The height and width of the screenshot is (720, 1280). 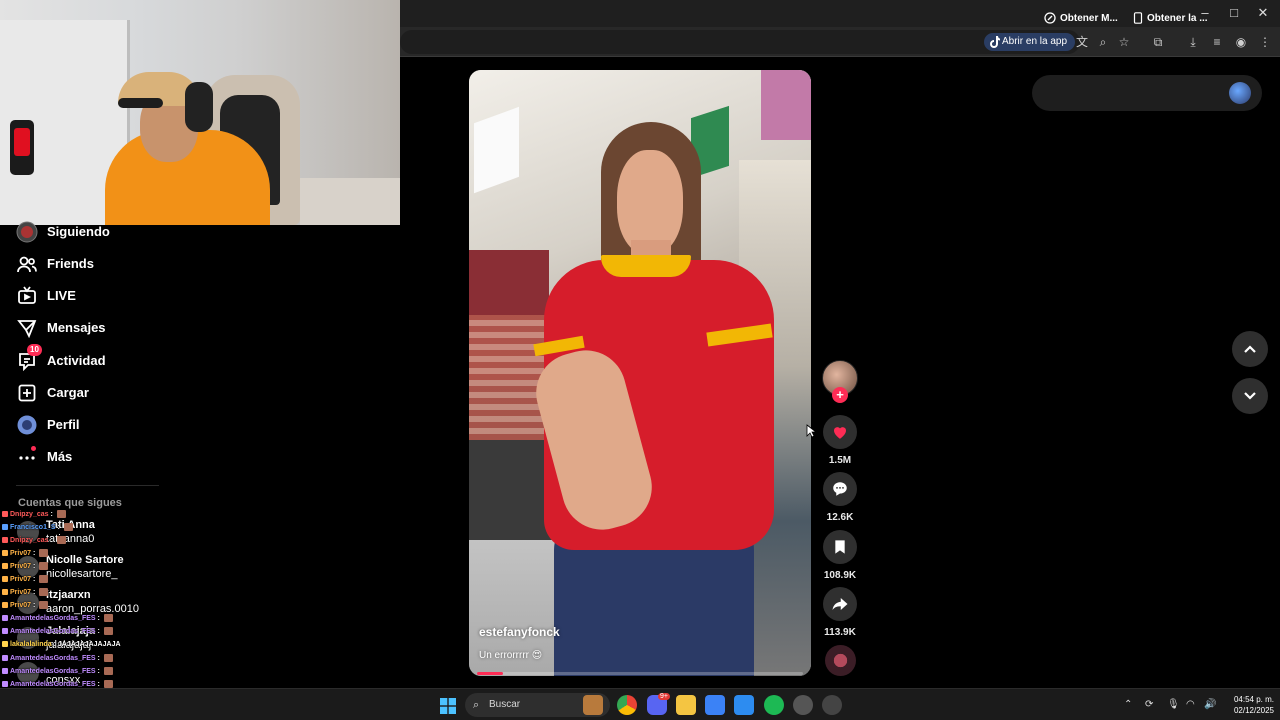 I want to click on video-progress-track, so click(x=640, y=673).